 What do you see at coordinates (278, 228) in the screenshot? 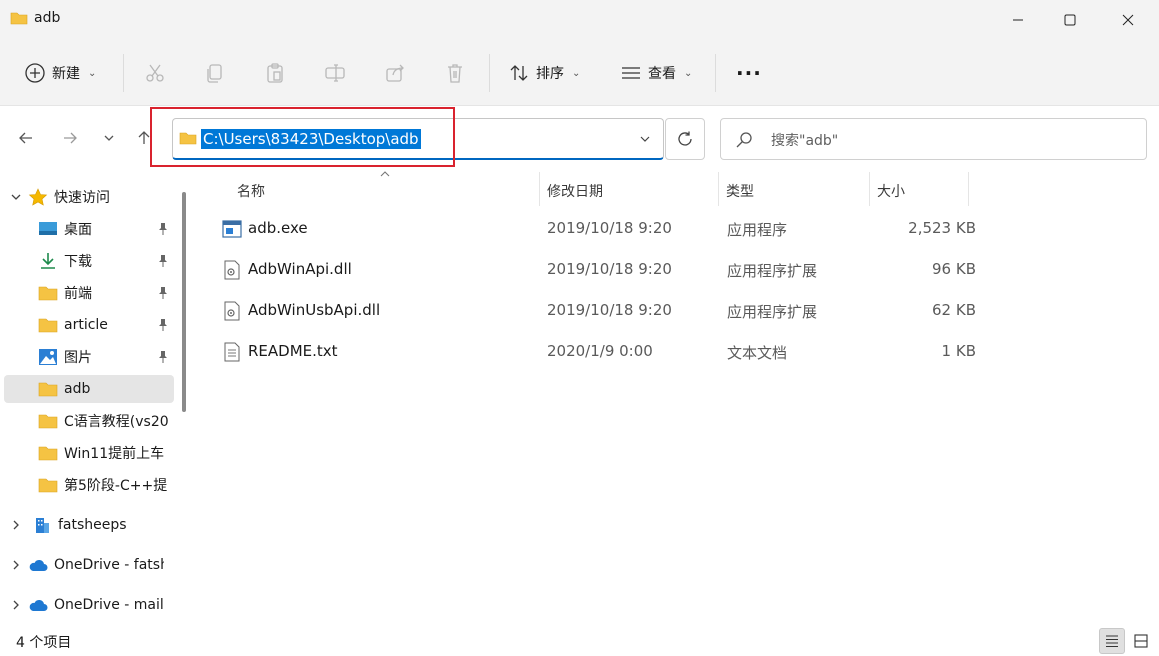
I see `file-name: adb.exe` at bounding box center [278, 228].